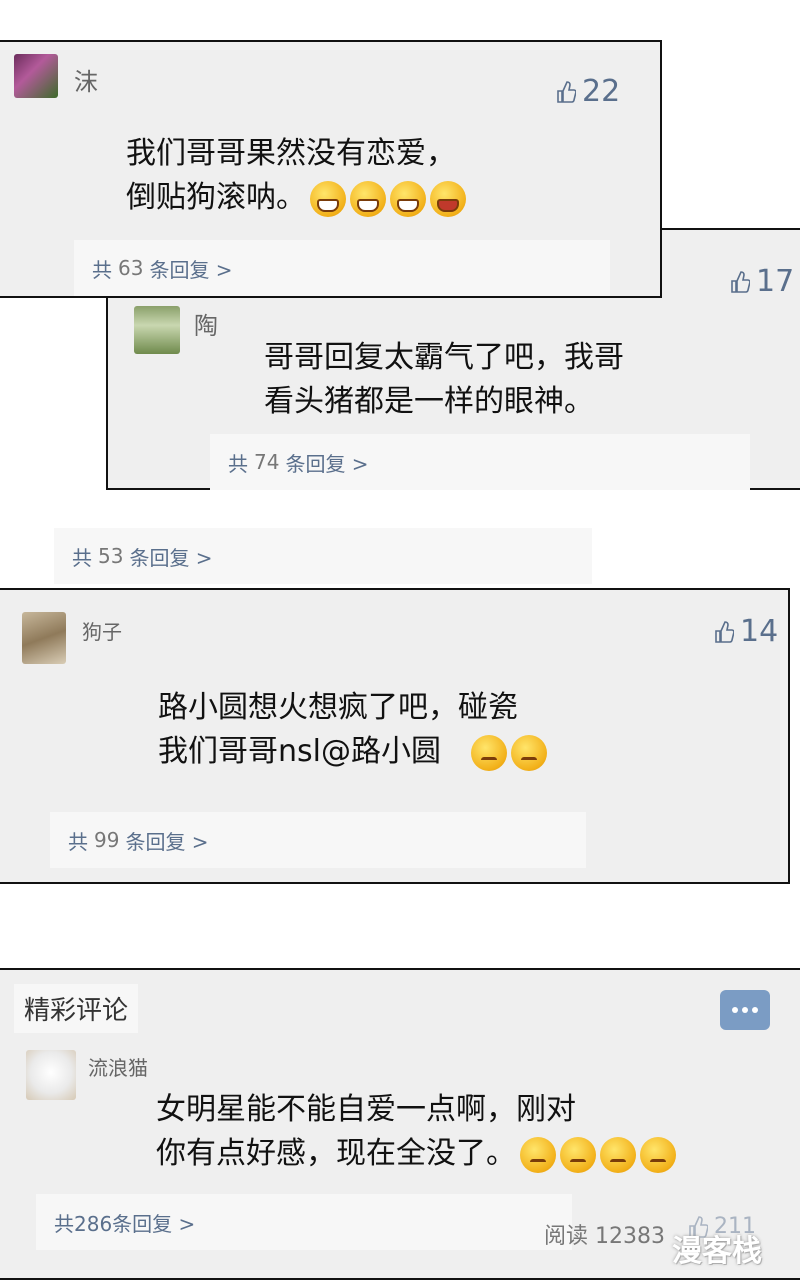  I want to click on comment-text: 路小圆想火想疯了吧，碰瓷 我们哥哥nsl@路小圆, so click(352, 730).